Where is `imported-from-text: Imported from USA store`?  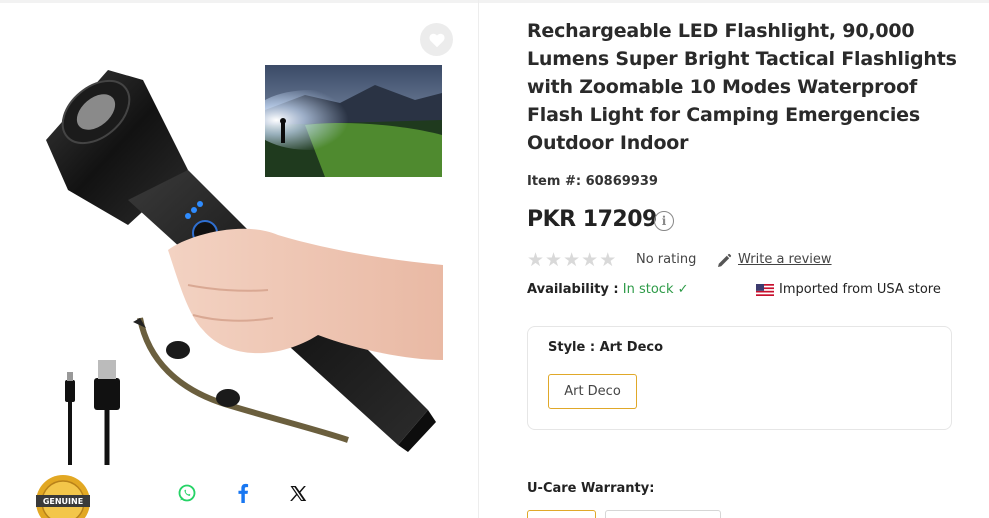 imported-from-text: Imported from USA store is located at coordinates (860, 289).